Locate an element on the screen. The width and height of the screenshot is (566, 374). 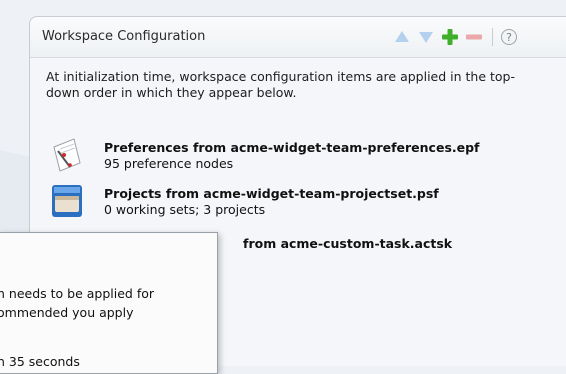
panel-toolbar: ? is located at coordinates (457, 37).